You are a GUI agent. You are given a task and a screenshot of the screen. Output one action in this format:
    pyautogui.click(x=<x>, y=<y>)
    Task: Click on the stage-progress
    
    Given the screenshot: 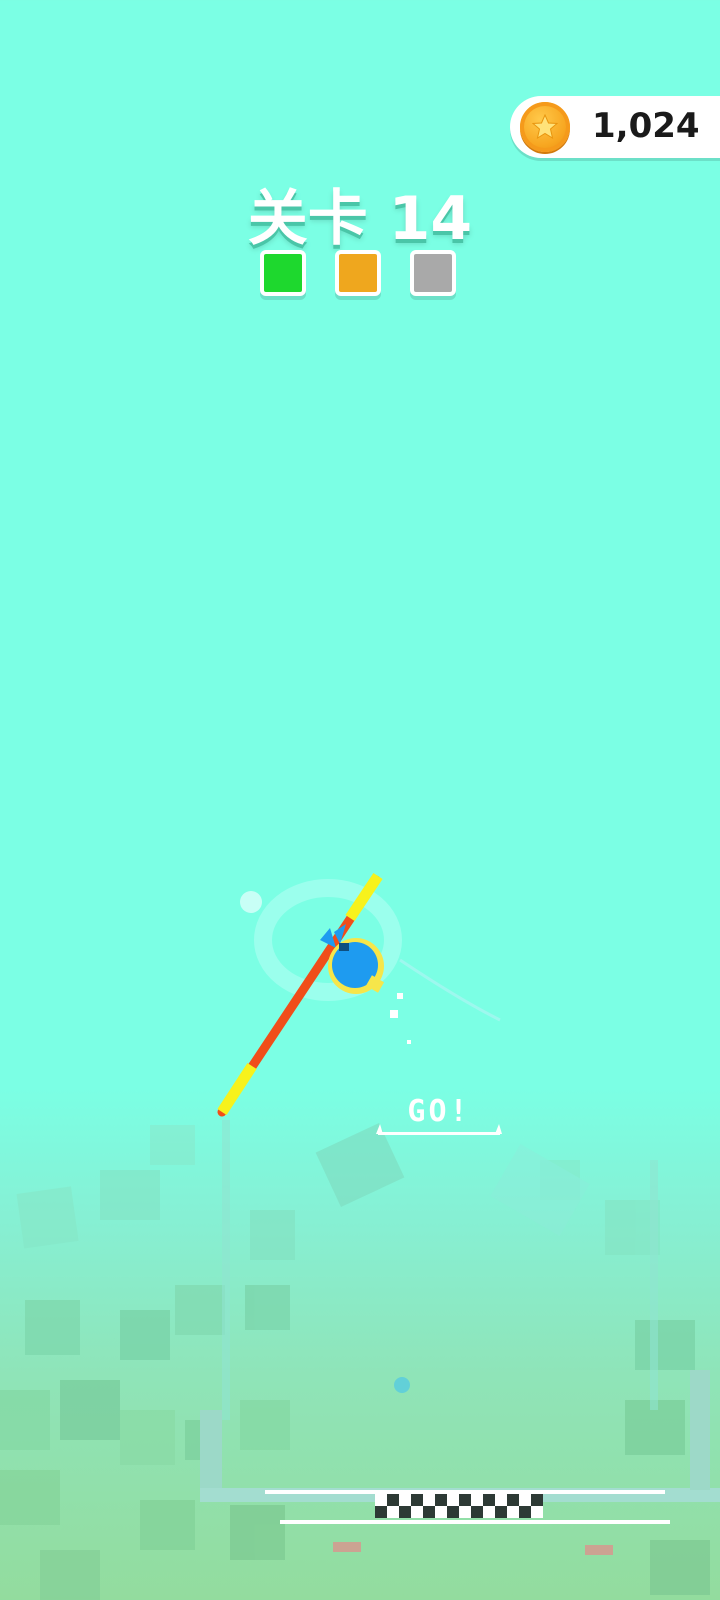 What is the action you would take?
    pyautogui.click(x=360, y=276)
    